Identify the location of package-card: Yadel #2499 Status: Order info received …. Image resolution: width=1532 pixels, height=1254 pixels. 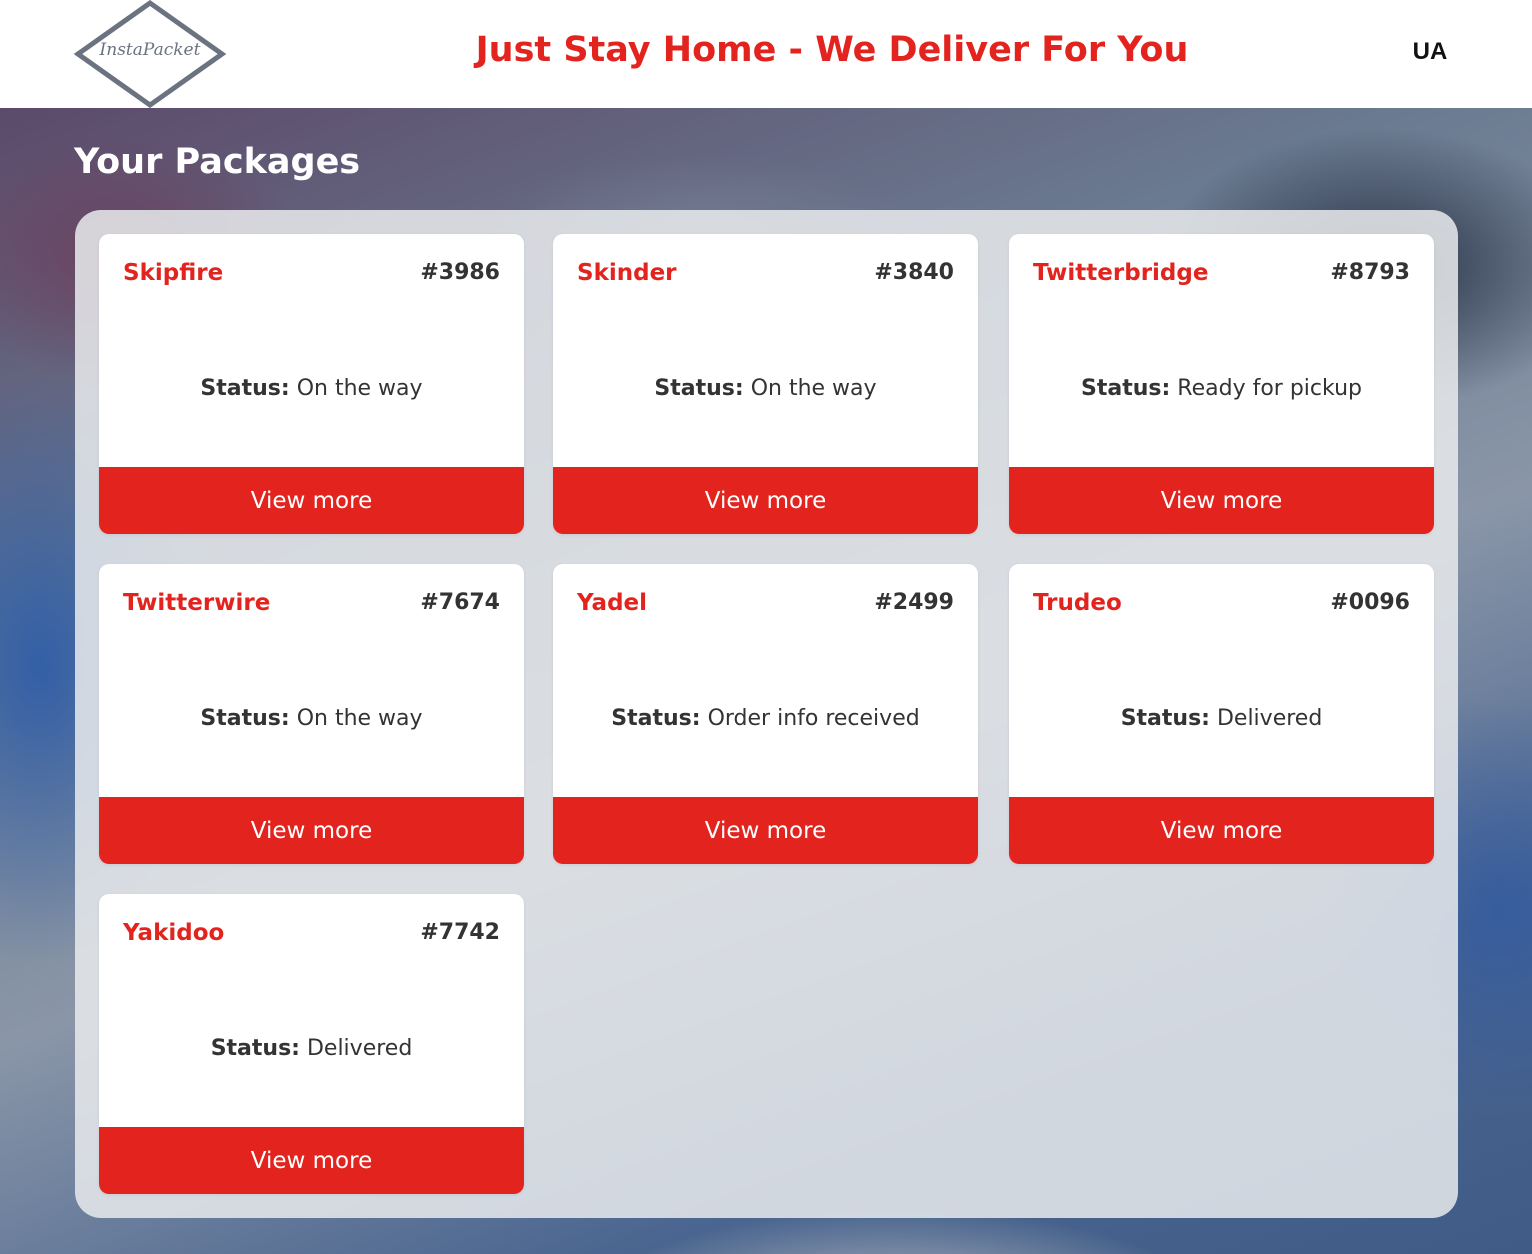
(765, 714).